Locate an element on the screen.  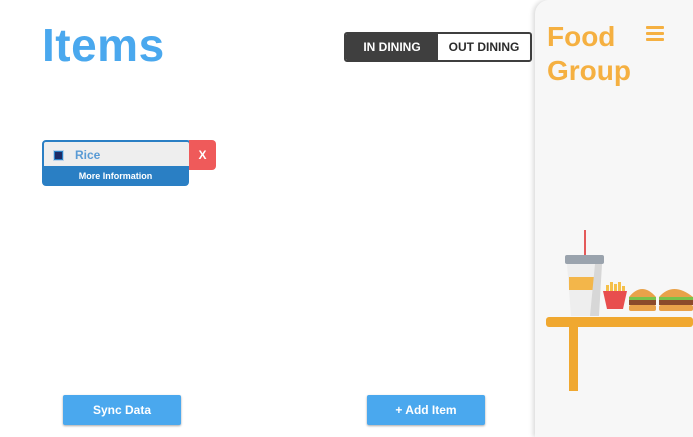
dining-toggle: IN DINING OUT DINING is located at coordinates (438, 47).